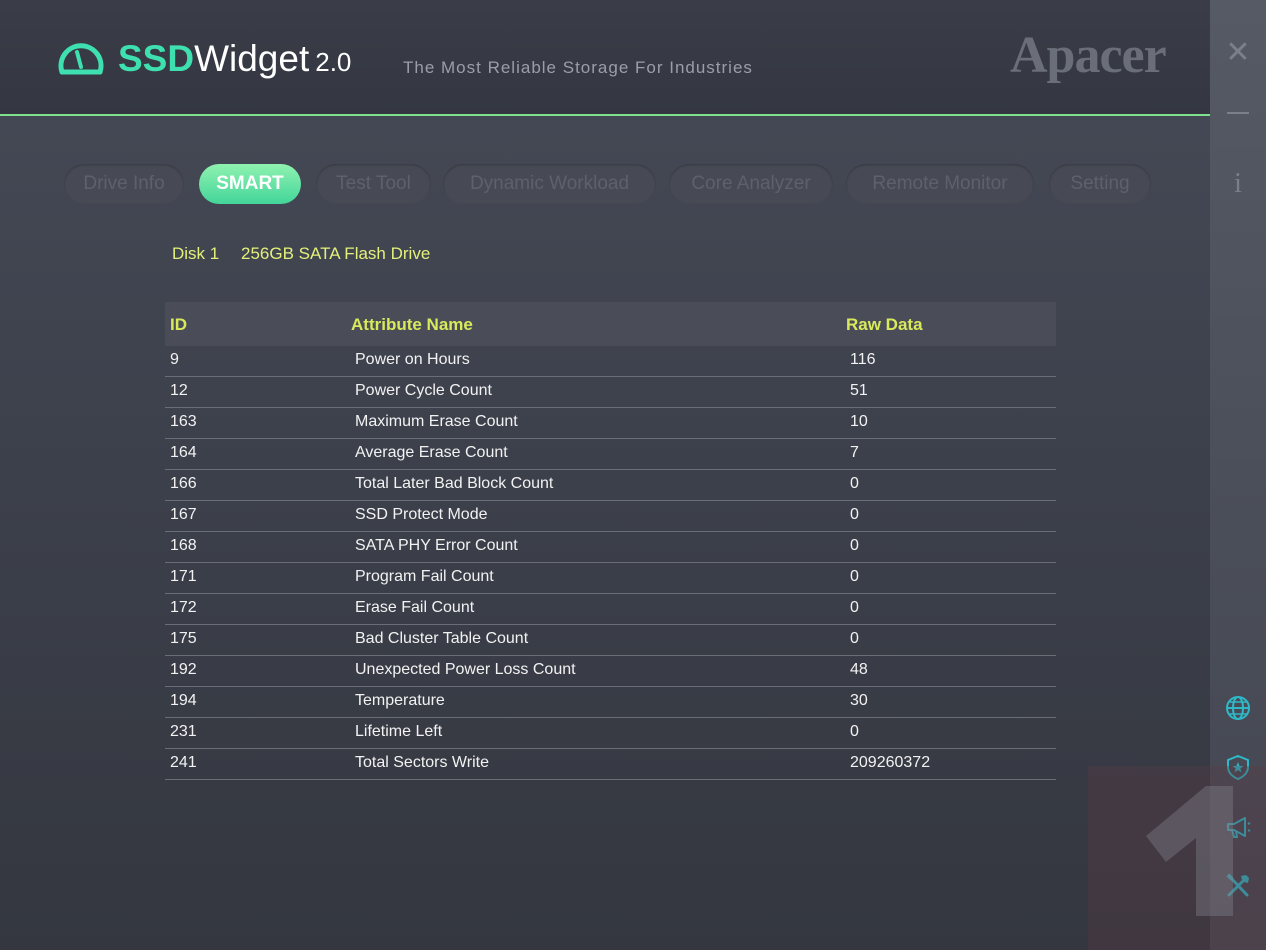 Image resolution: width=1266 pixels, height=950 pixels. I want to click on cell-raw-data: 209260372, so click(890, 762).